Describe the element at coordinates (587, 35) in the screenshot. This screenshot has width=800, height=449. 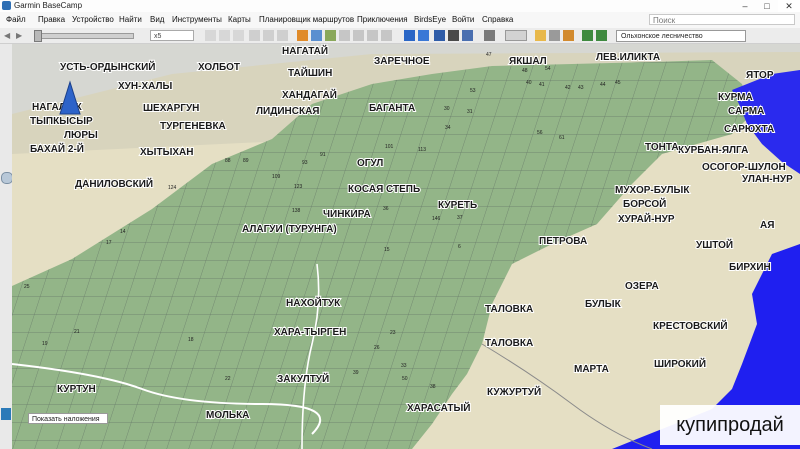
I see `receive-from-device-icon` at that location.